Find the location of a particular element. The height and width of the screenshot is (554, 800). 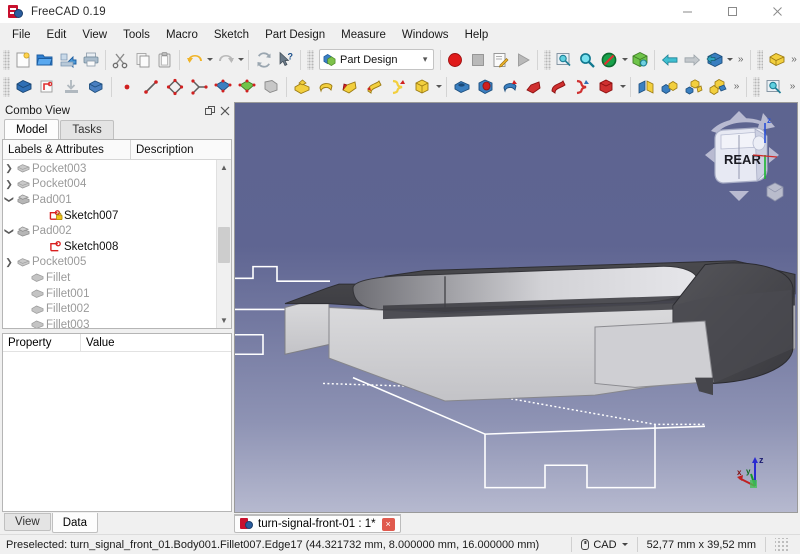

chevron-down-icon: ❯ is located at coordinates (9, 200).